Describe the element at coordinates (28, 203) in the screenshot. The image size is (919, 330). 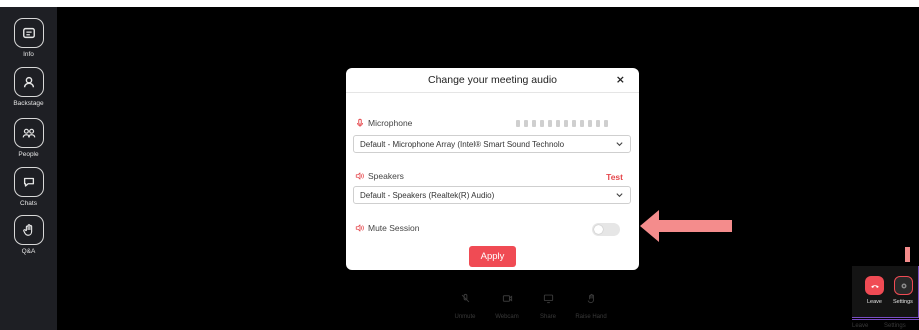
I see `sidebar-label-chats: Chats` at that location.